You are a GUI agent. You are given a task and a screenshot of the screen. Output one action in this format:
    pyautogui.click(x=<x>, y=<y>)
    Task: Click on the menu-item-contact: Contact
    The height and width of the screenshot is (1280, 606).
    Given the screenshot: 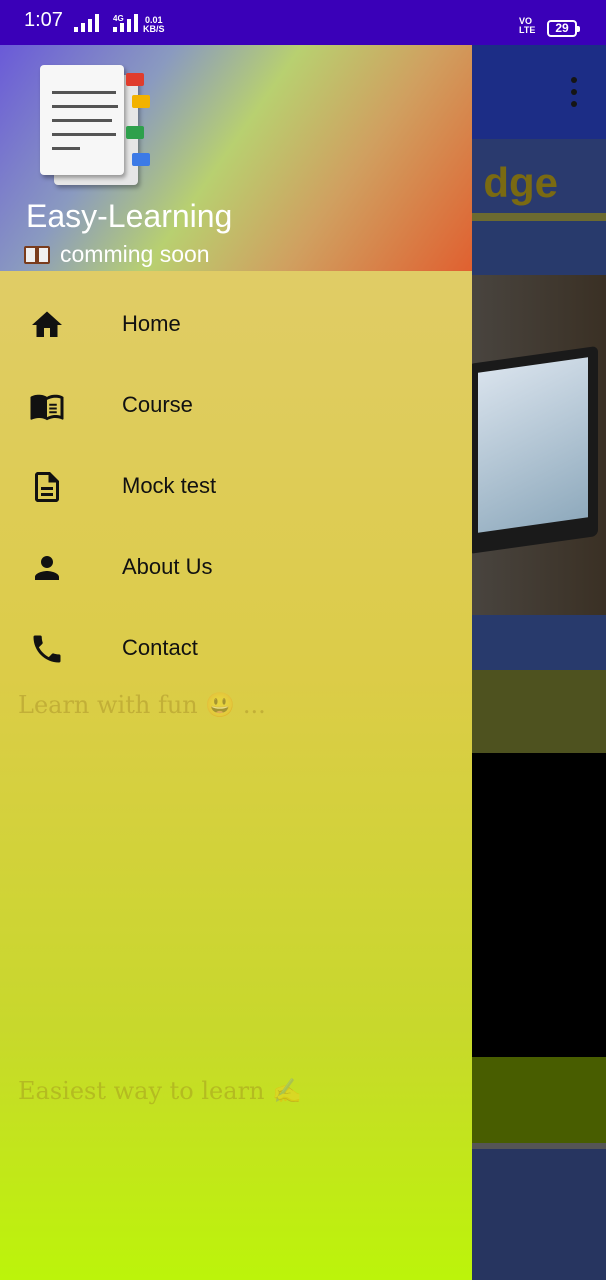 What is the action you would take?
    pyautogui.click(x=236, y=649)
    